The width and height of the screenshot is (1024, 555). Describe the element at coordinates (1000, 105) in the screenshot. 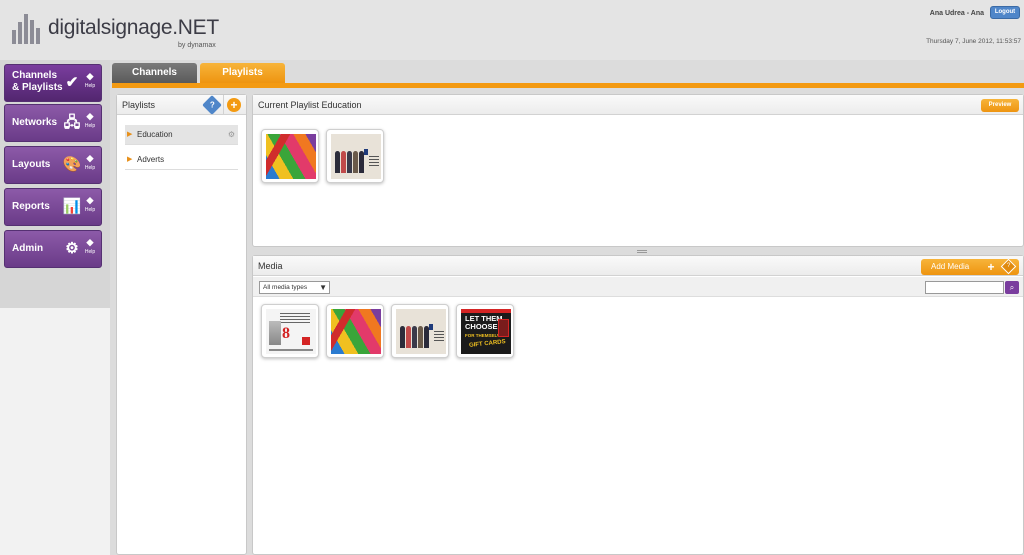

I see `preview-button: Preview` at that location.